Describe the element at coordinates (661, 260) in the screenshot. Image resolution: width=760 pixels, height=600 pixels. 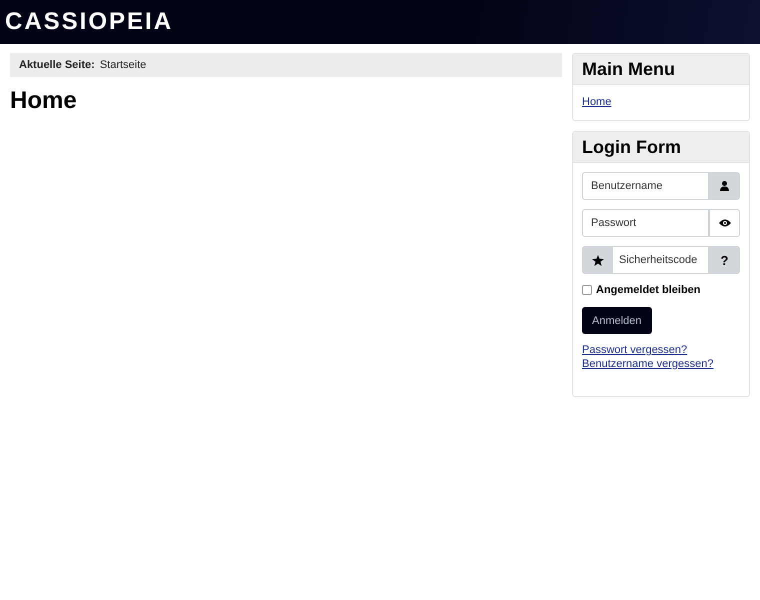
I see `security-code-field: Sicherheitscode` at that location.